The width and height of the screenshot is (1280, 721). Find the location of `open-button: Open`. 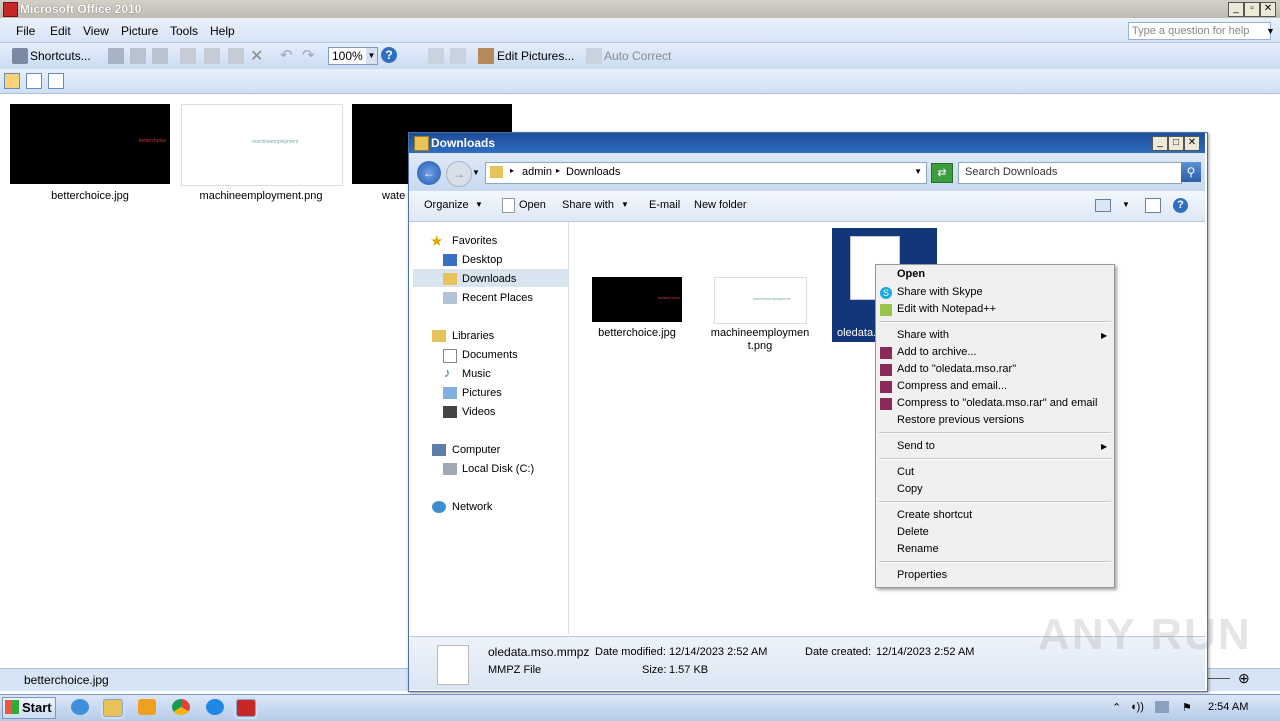

open-button: Open is located at coordinates (532, 205).